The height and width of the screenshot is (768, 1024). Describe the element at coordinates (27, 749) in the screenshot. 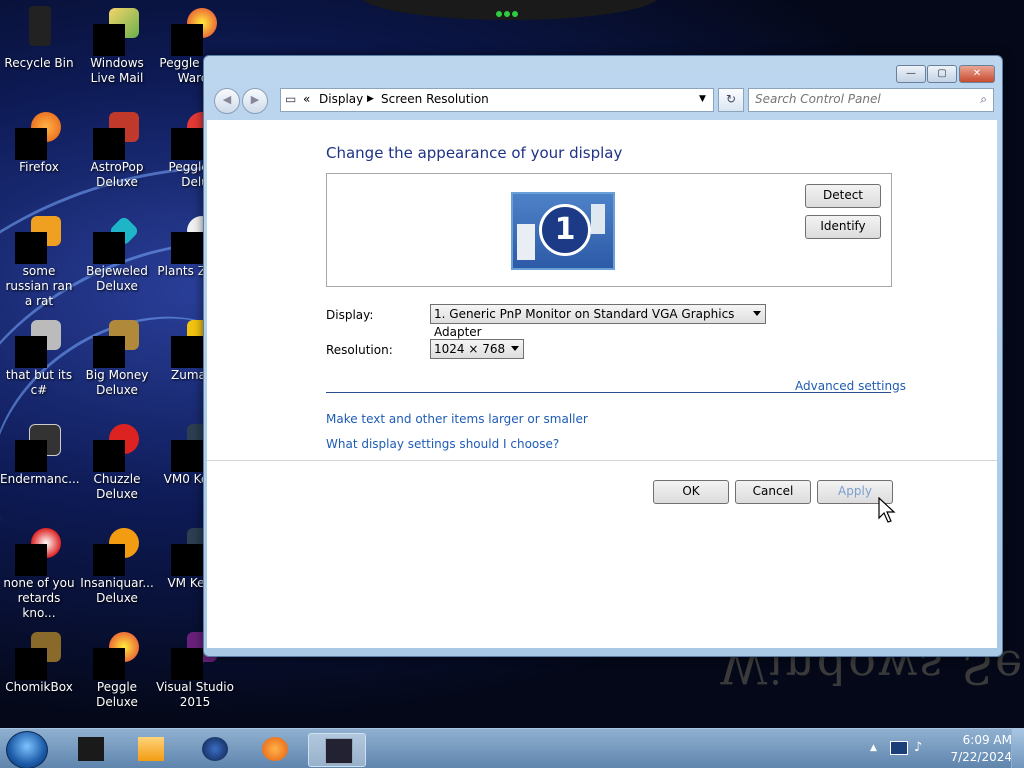

I see `start-button` at that location.